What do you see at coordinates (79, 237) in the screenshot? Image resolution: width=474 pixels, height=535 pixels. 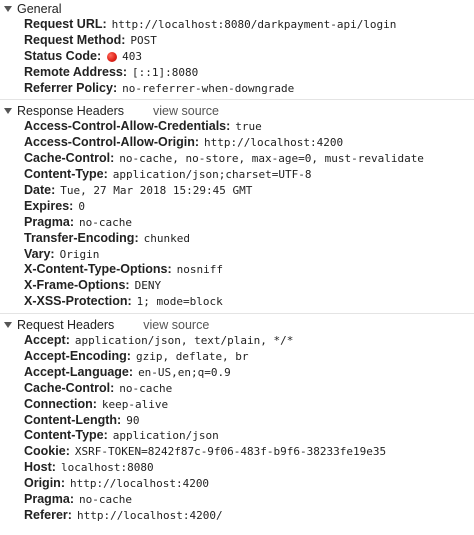 I see `header-key: Transfer-Encoding` at bounding box center [79, 237].